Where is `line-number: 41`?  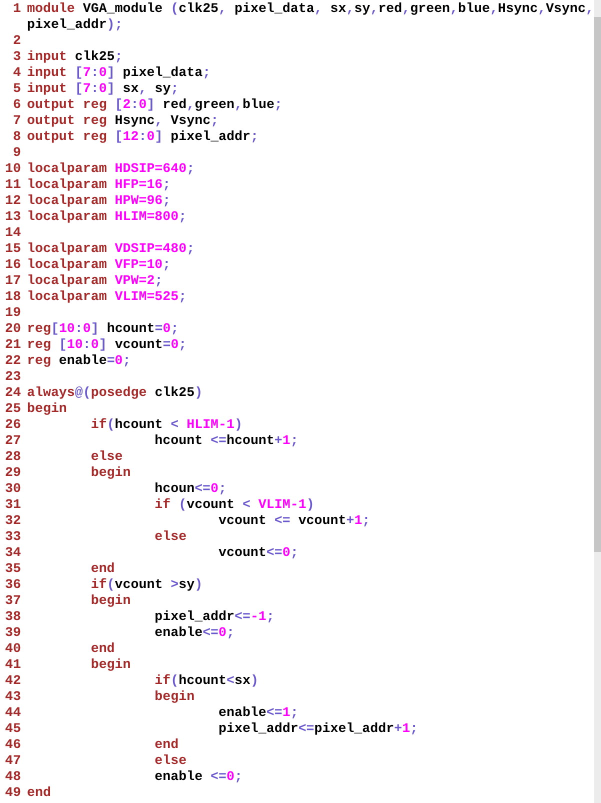 line-number: 41 is located at coordinates (12, 665).